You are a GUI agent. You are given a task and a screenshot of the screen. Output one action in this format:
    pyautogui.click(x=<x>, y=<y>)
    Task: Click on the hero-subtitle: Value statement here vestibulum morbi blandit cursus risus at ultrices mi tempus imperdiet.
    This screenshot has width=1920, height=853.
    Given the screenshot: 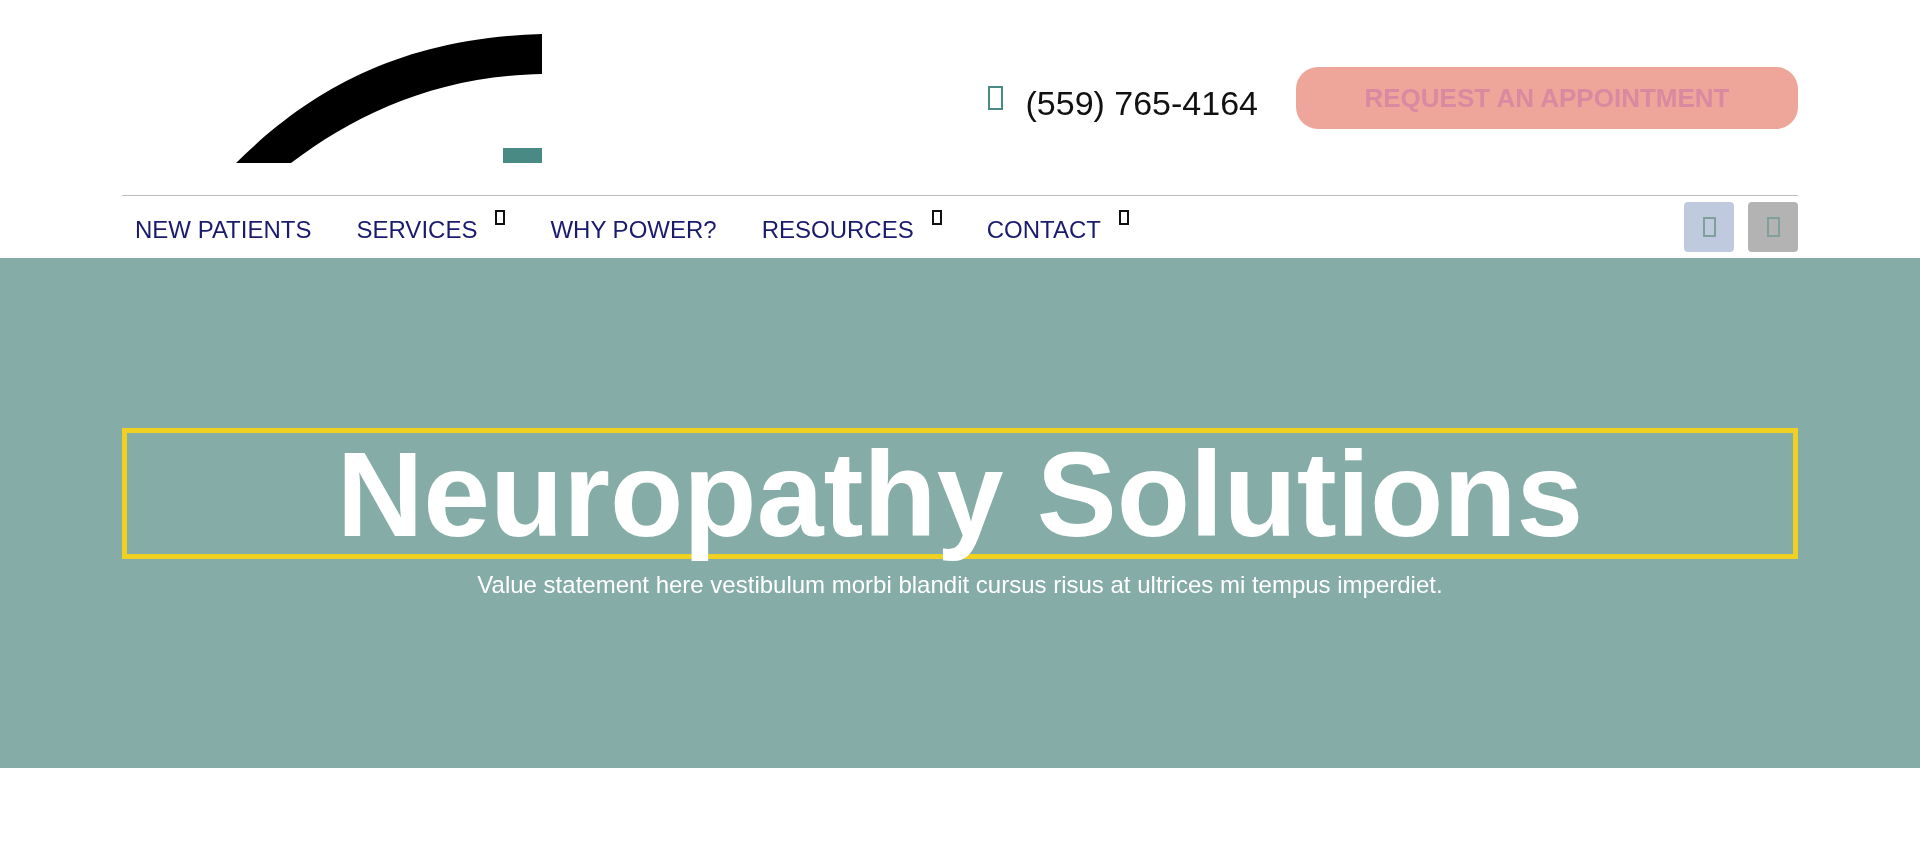 What is the action you would take?
    pyautogui.click(x=960, y=585)
    